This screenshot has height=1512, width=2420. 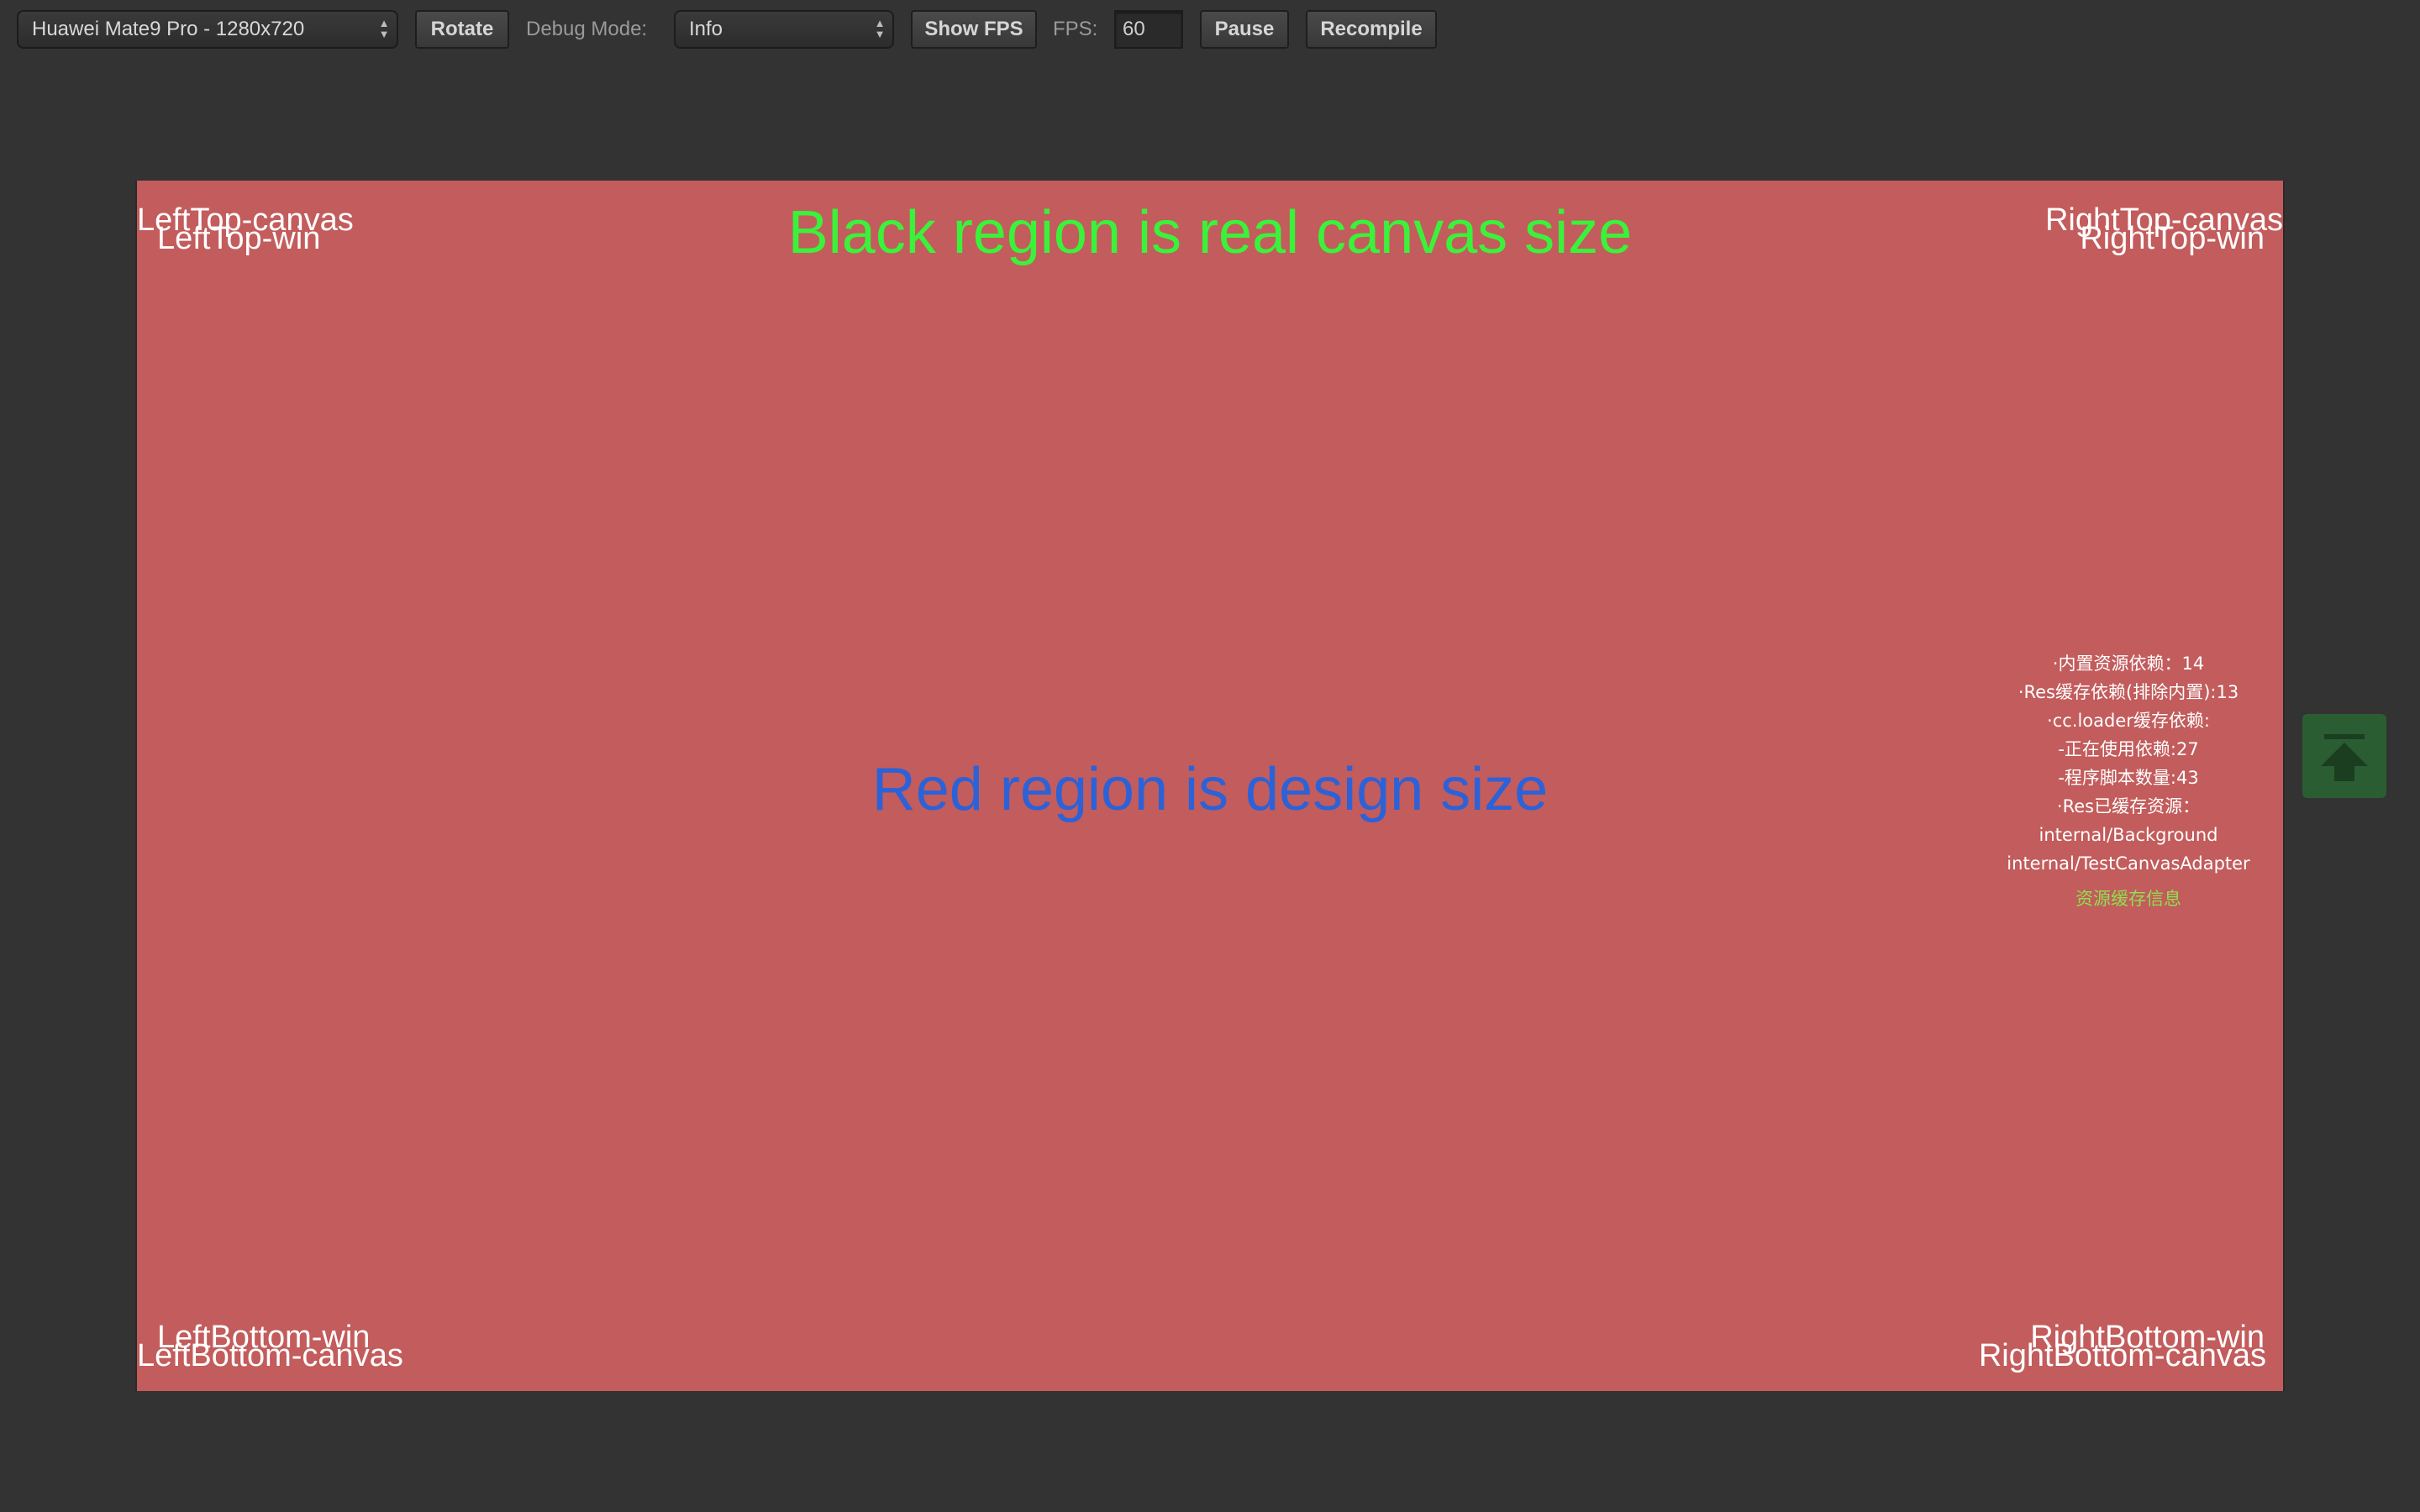 I want to click on cache-info-line: -程序脚本数量:43, so click(x=2128, y=778).